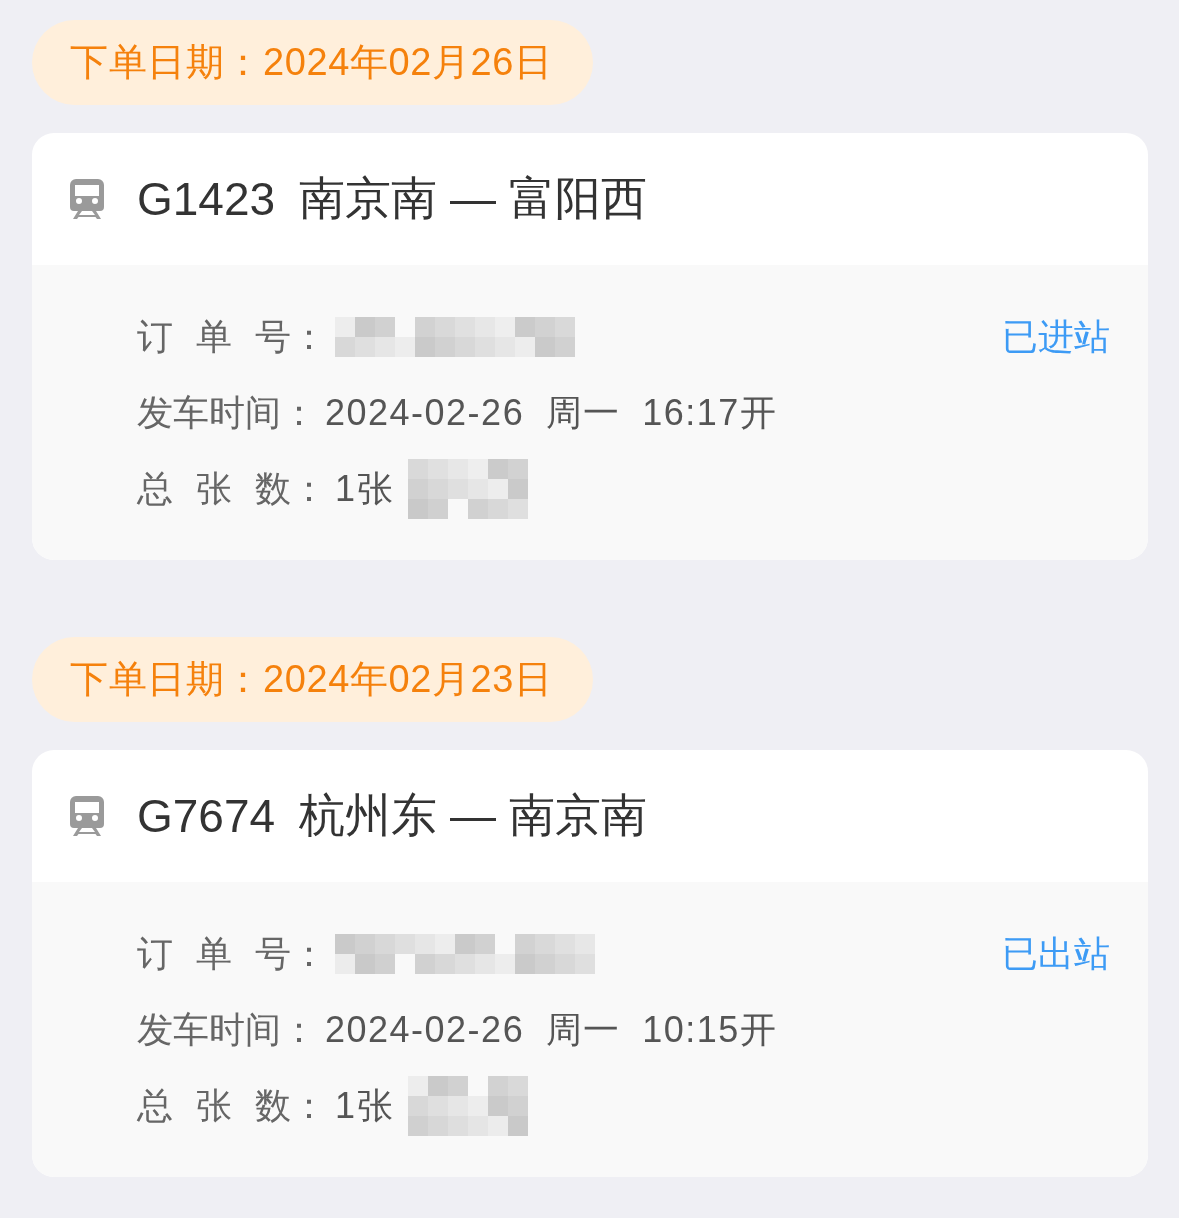 The height and width of the screenshot is (1218, 1179). Describe the element at coordinates (312, 62) in the screenshot. I see `order-date-tag: 下单日期：2024年02月26日` at that location.